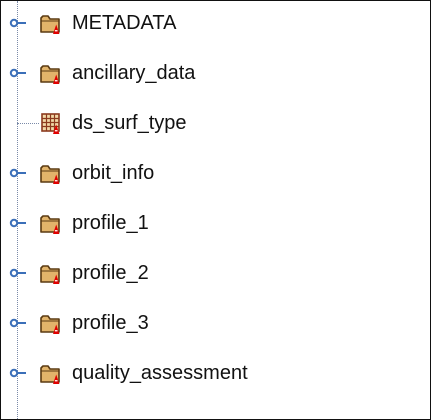  What do you see at coordinates (211, 73) in the screenshot?
I see `tree-node-ancillary-data: ancillary_data` at bounding box center [211, 73].